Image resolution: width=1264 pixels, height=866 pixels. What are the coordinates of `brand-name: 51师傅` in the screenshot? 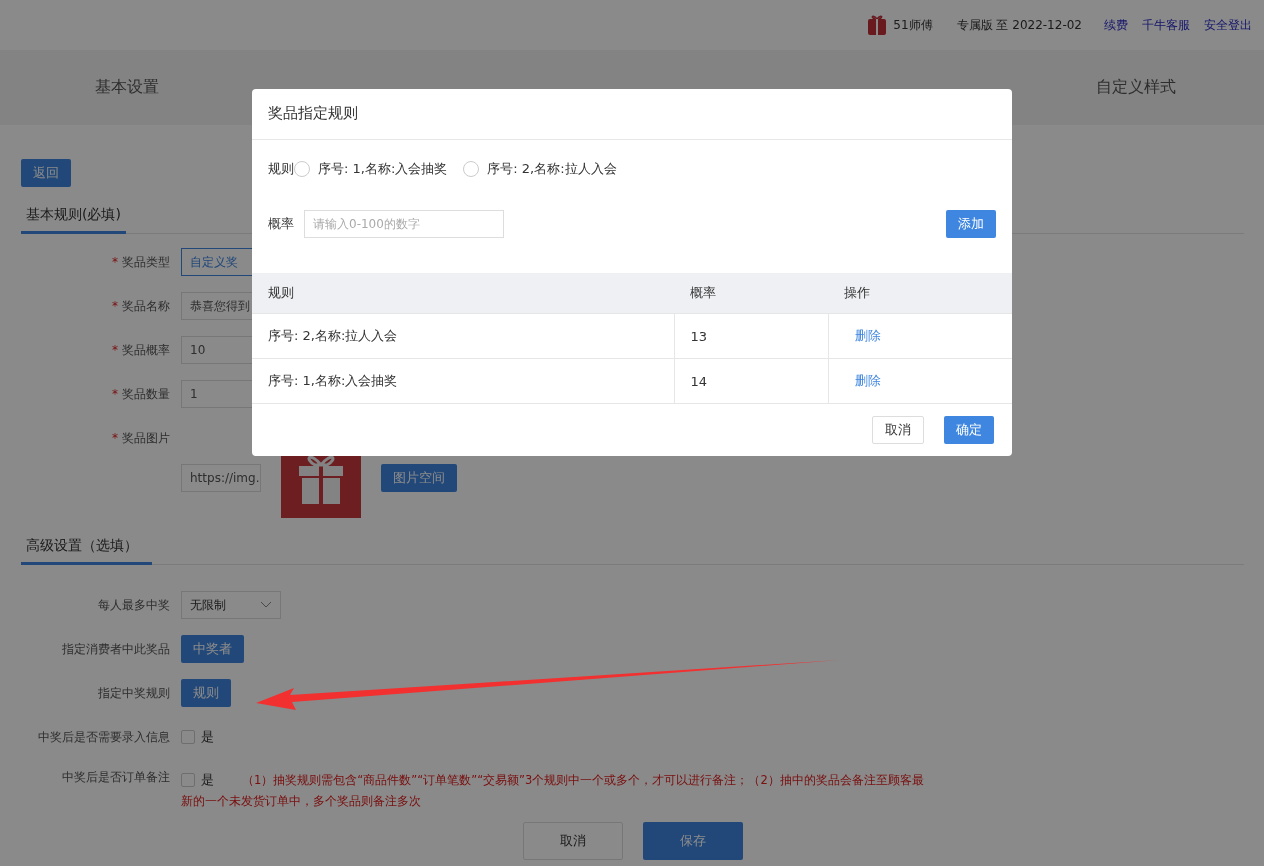 It's located at (913, 25).